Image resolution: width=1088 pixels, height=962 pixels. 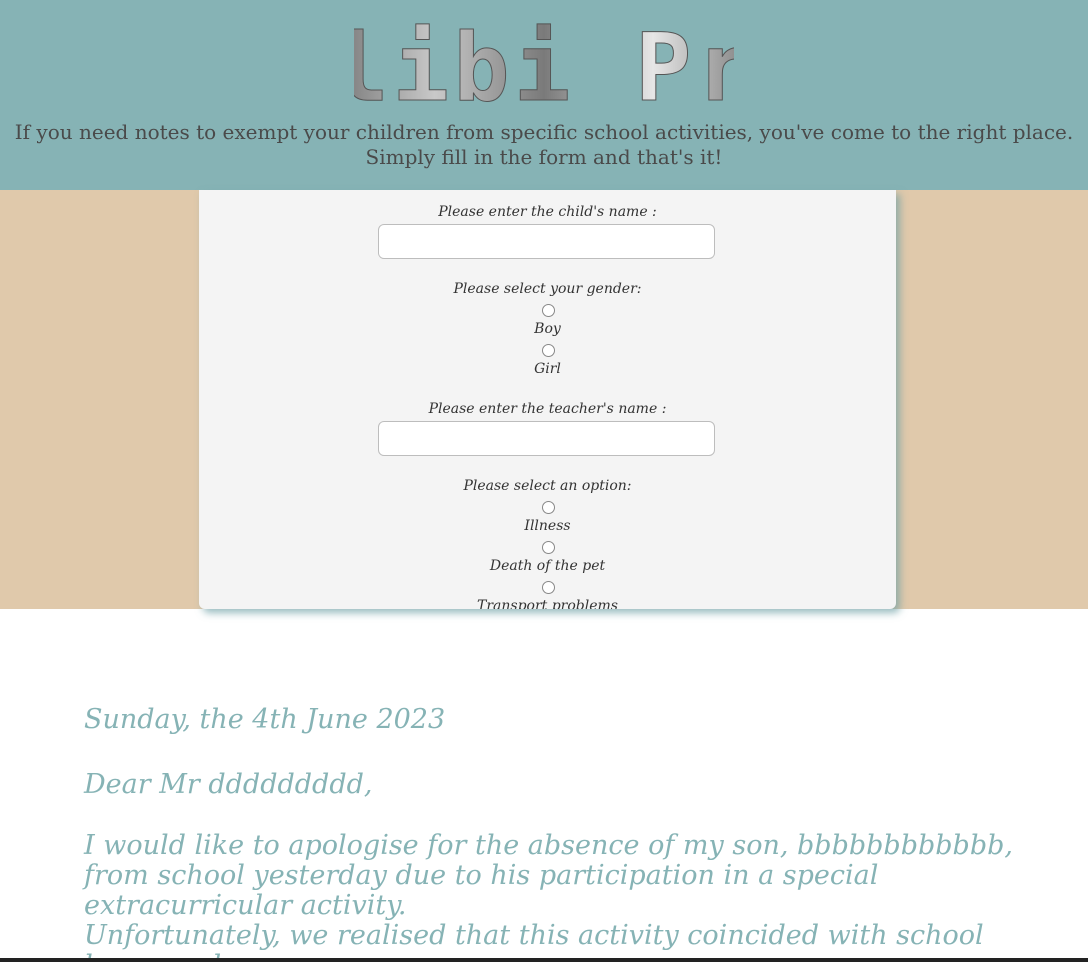 What do you see at coordinates (547, 486) in the screenshot?
I see `option-label: Please select an option:` at bounding box center [547, 486].